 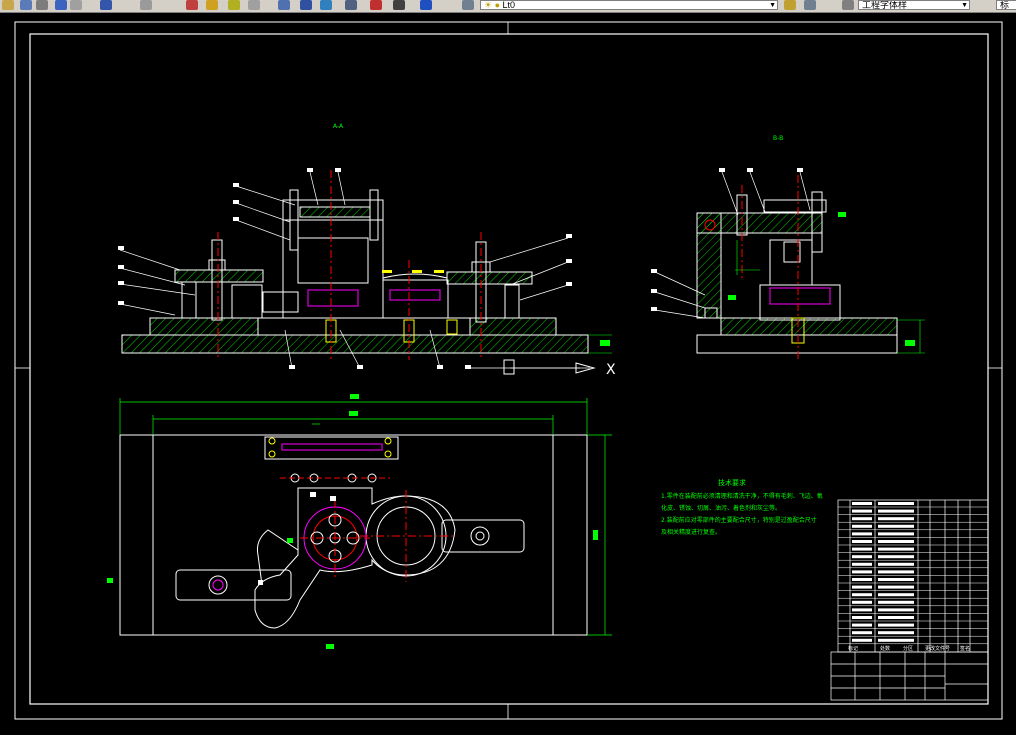 I want to click on title-block, so click(x=909, y=676).